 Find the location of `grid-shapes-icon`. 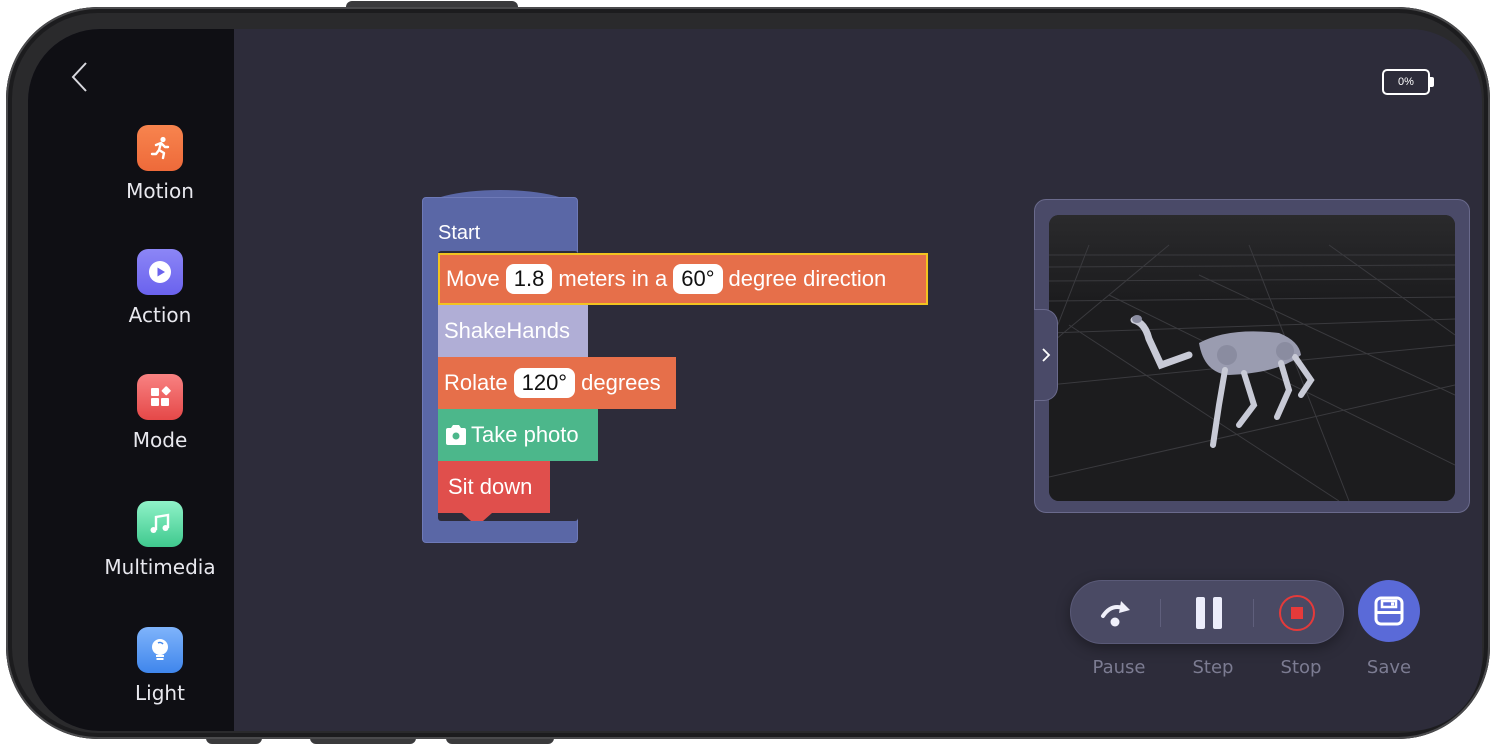

grid-shapes-icon is located at coordinates (160, 397).